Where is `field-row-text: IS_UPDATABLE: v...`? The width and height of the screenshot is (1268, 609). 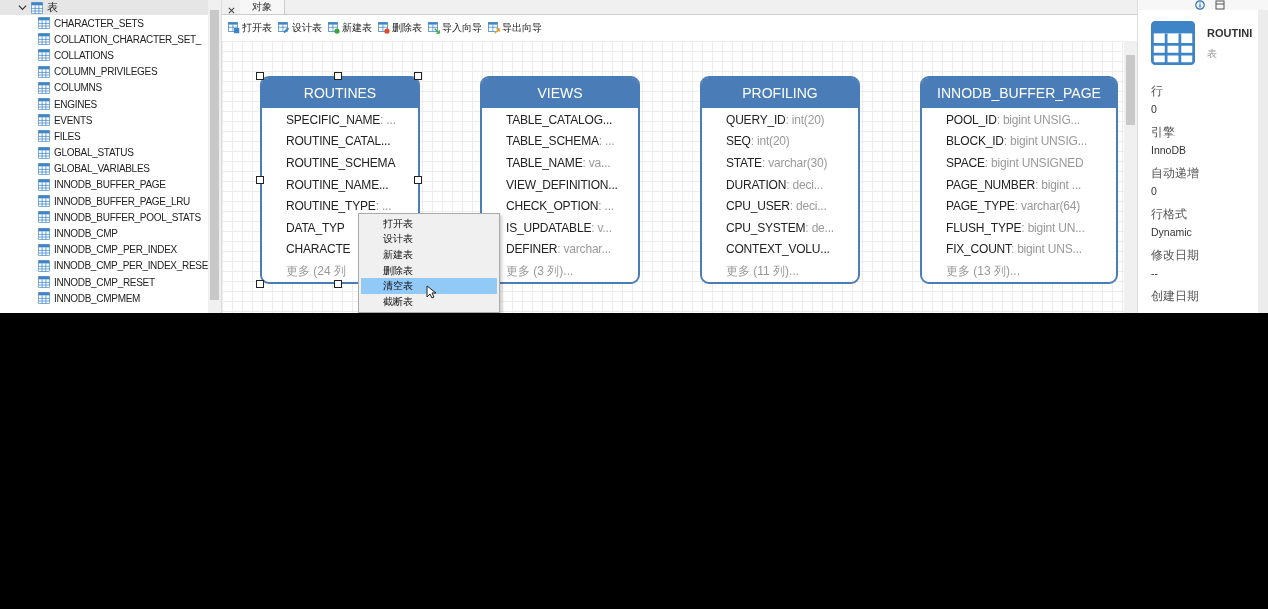 field-row-text: IS_UPDATABLE: v... is located at coordinates (559, 228).